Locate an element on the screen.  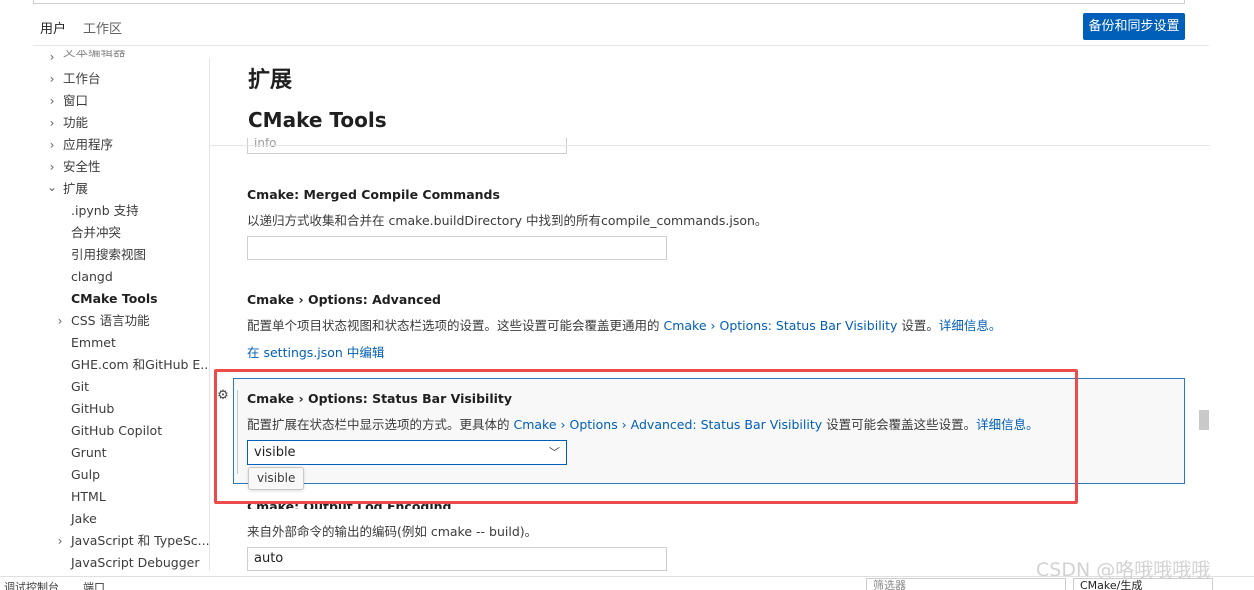
toc-item-reference-search: 引用搜索视图 is located at coordinates (108, 255).